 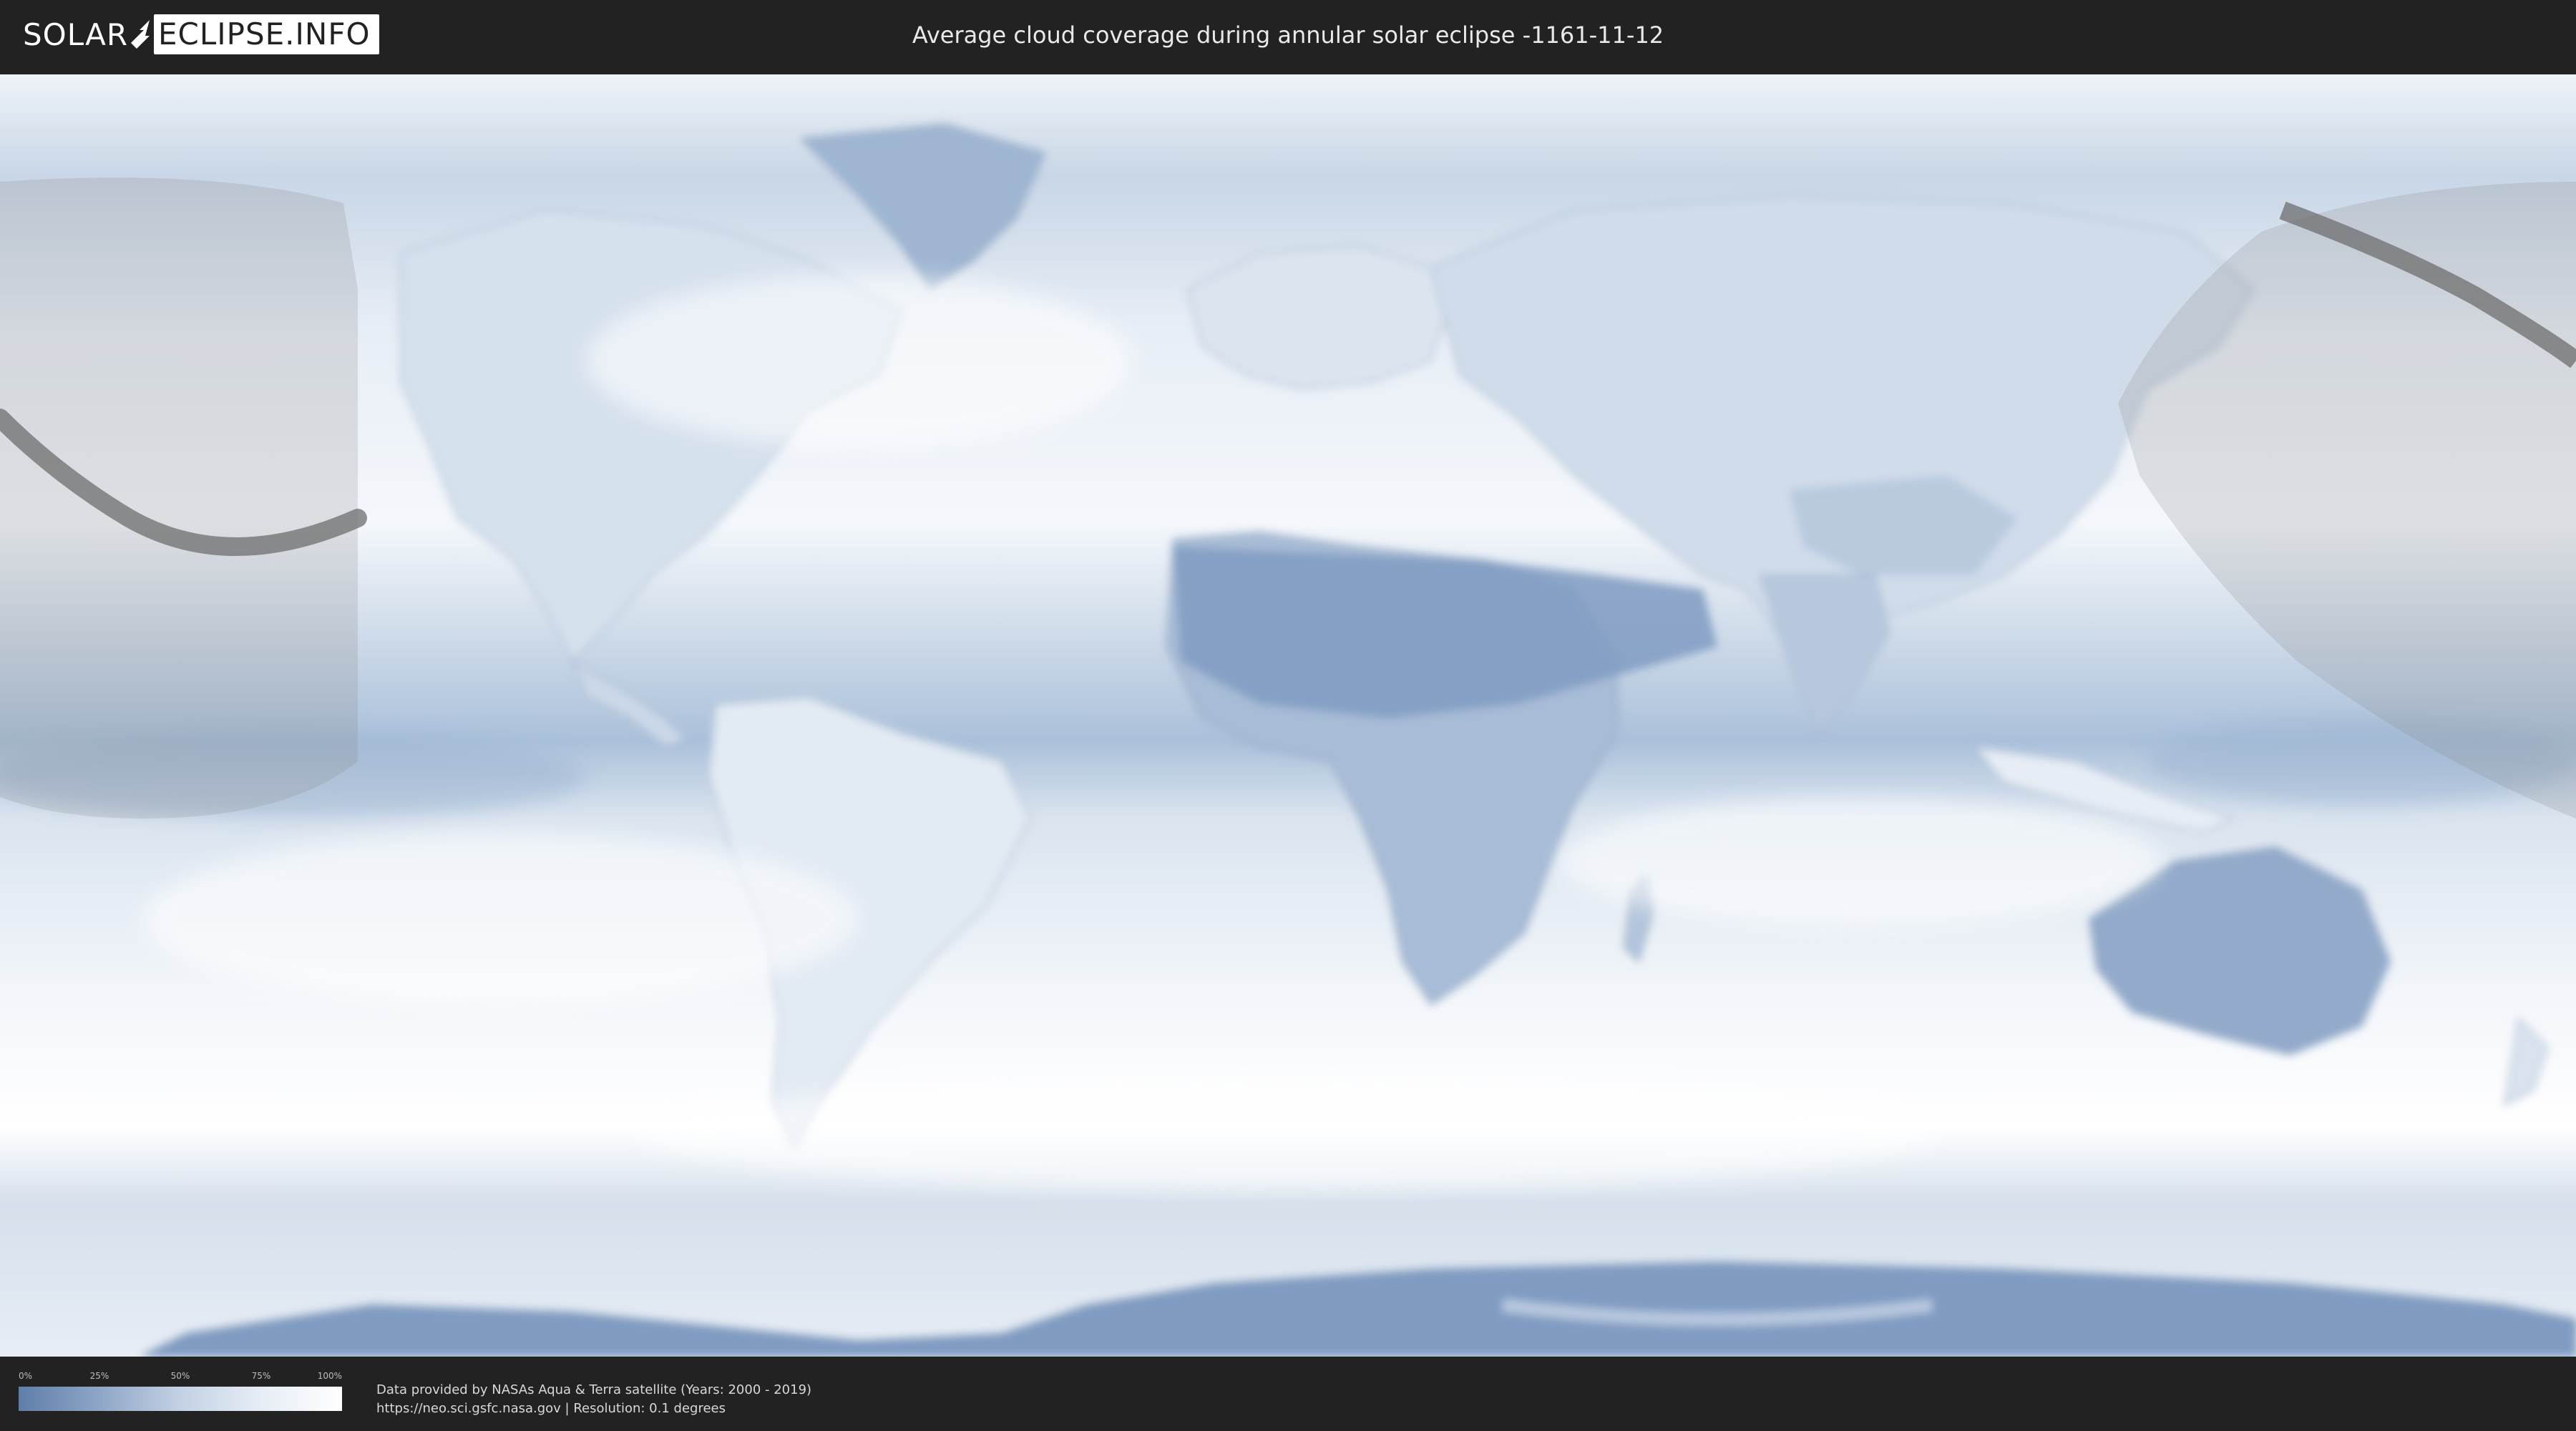 I want to click on legend-color-bar, so click(x=180, y=1399).